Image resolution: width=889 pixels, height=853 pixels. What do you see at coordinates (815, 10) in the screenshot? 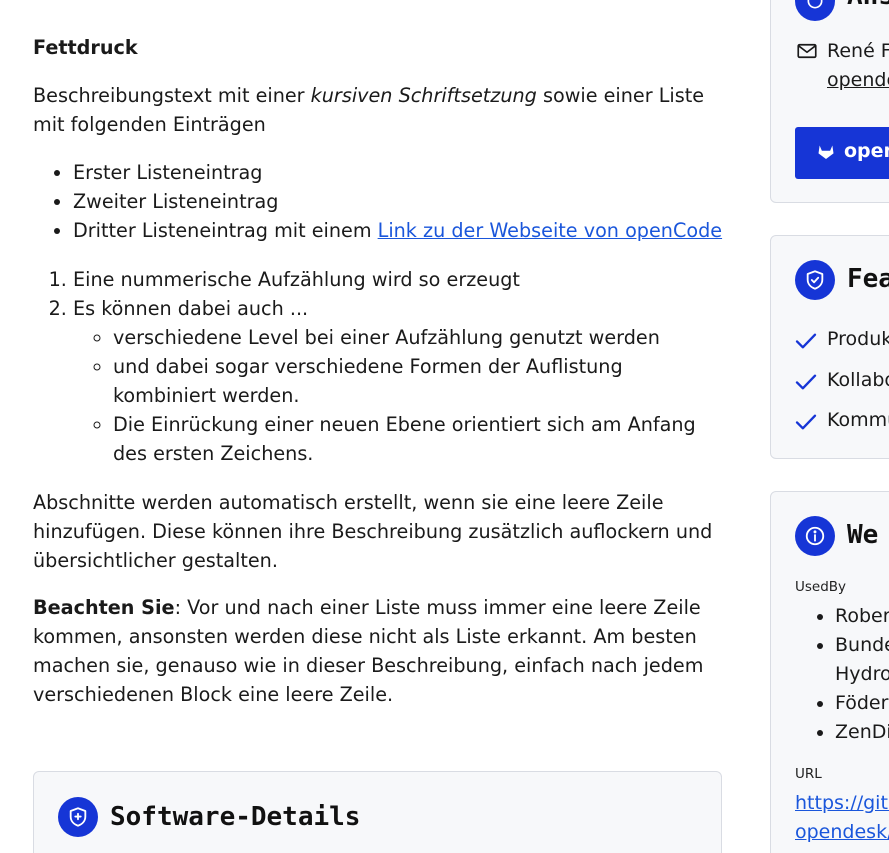
I see `contact-icon` at bounding box center [815, 10].